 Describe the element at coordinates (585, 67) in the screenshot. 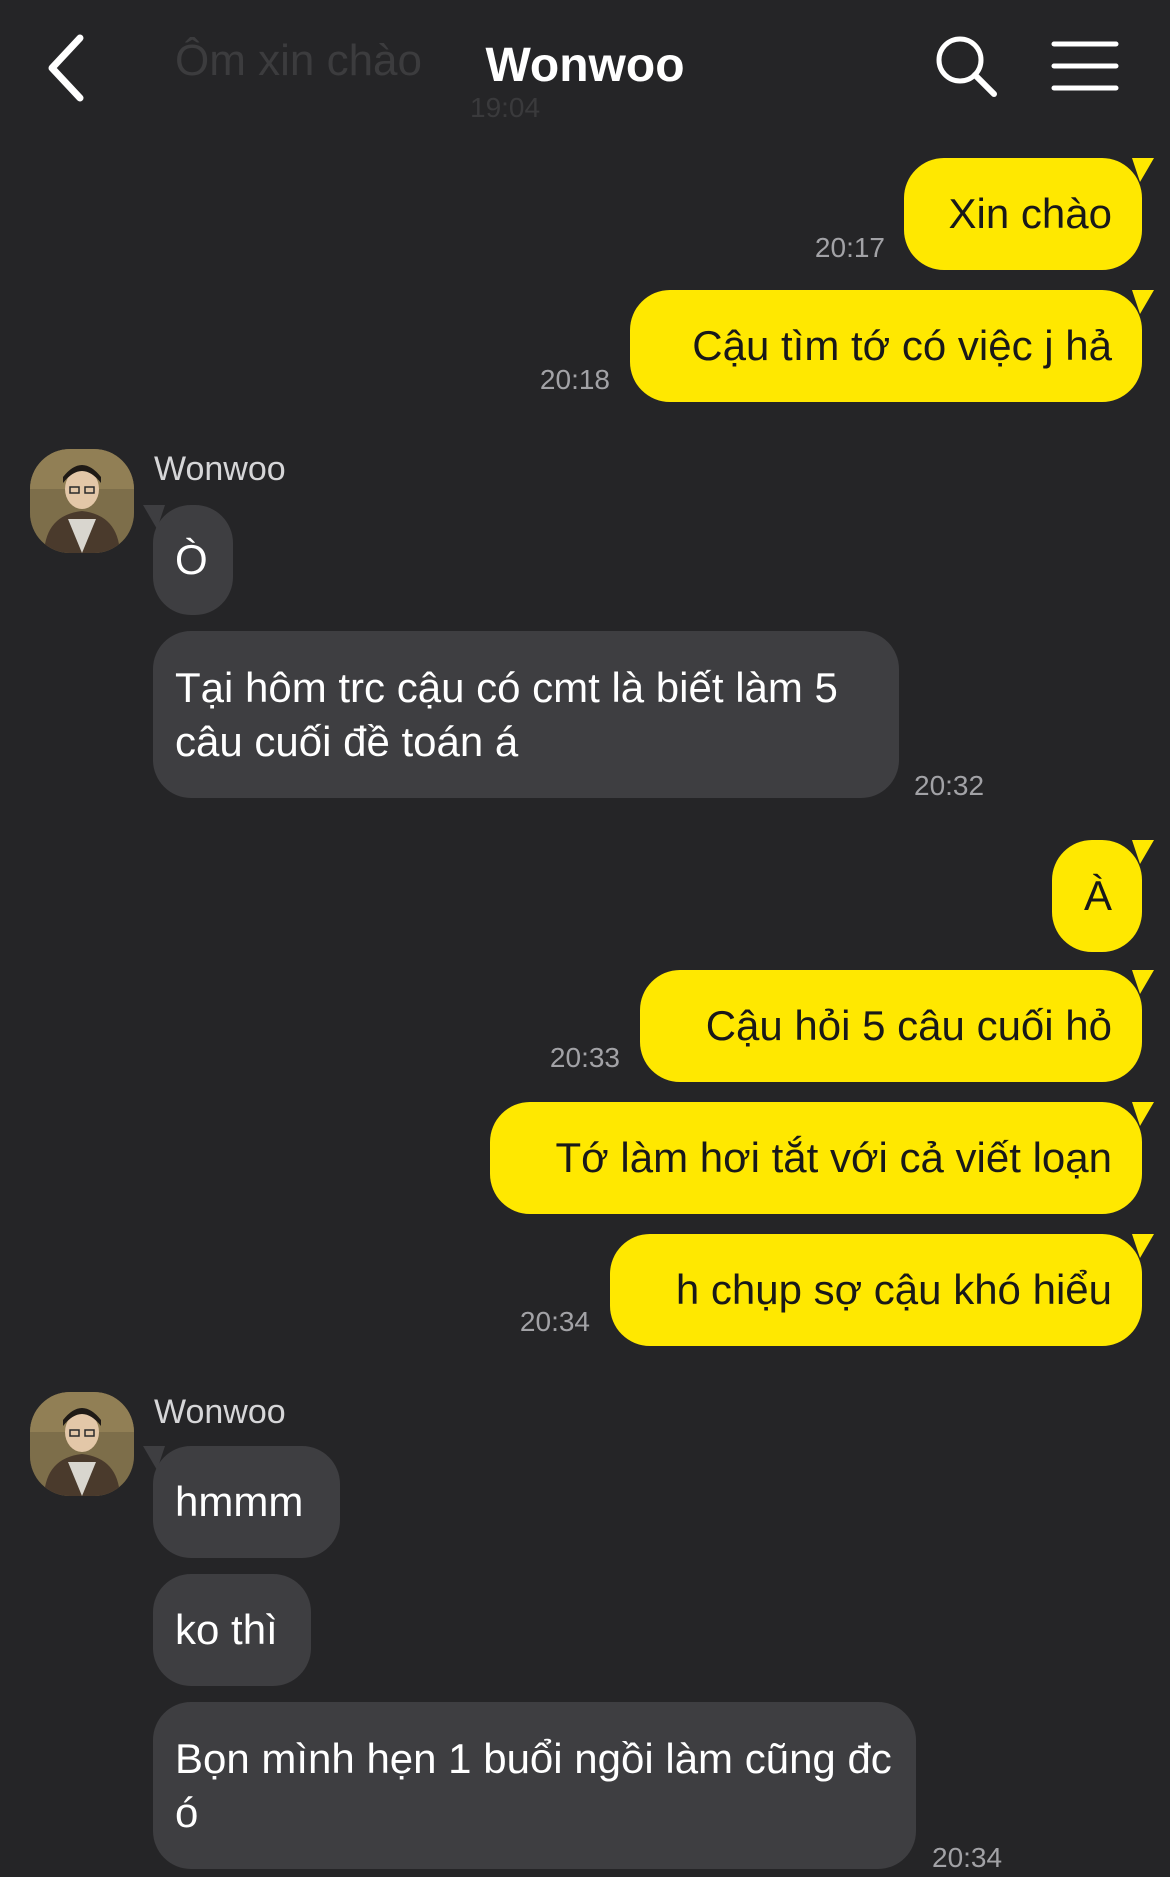

I see `top-bar: Ôm xin chào 19:04 Wonwoo` at that location.